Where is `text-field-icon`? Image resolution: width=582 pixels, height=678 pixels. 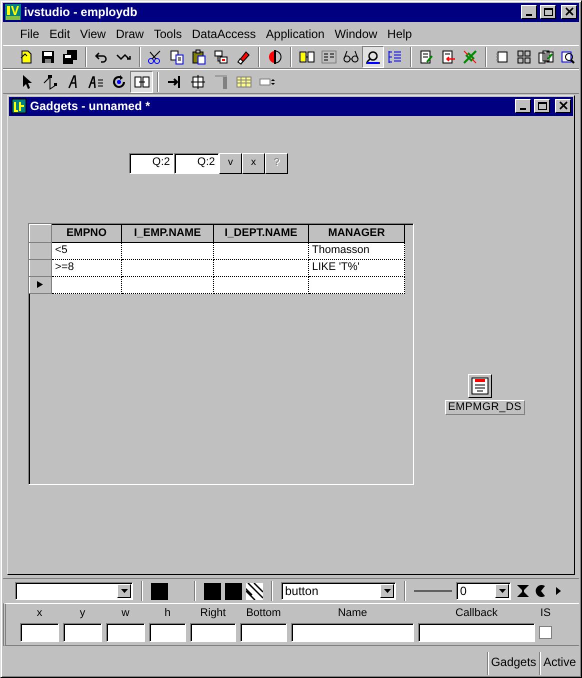 text-field-icon is located at coordinates (96, 82).